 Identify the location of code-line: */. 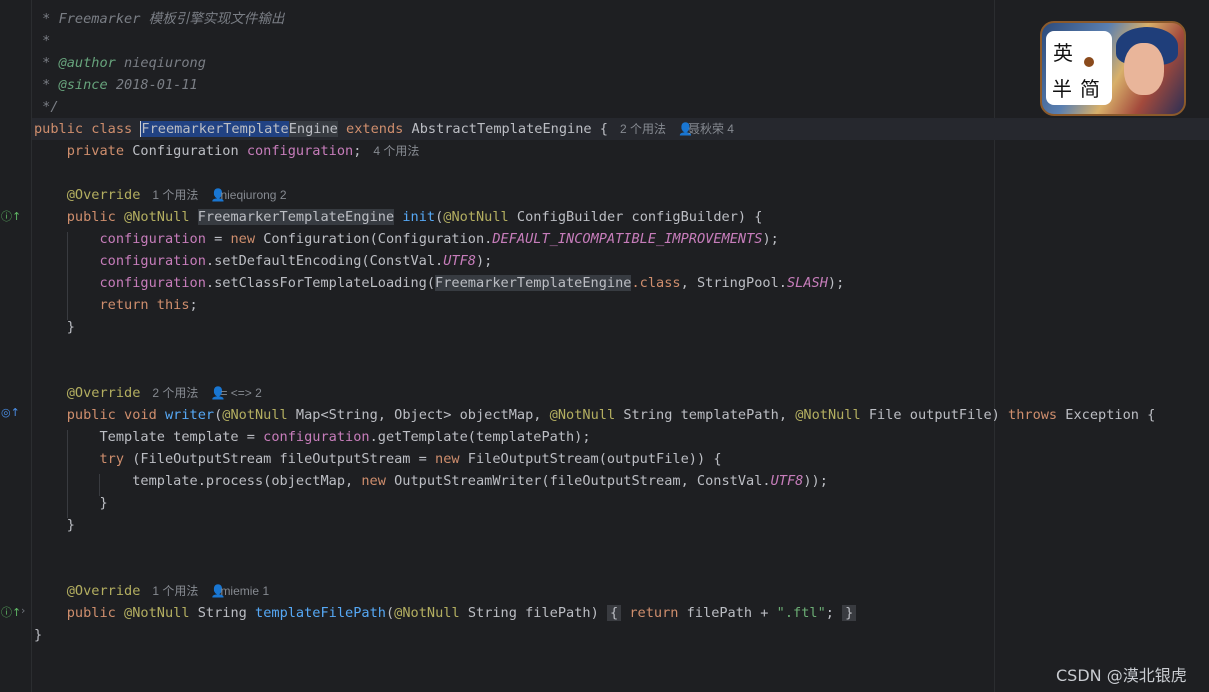
(46, 107).